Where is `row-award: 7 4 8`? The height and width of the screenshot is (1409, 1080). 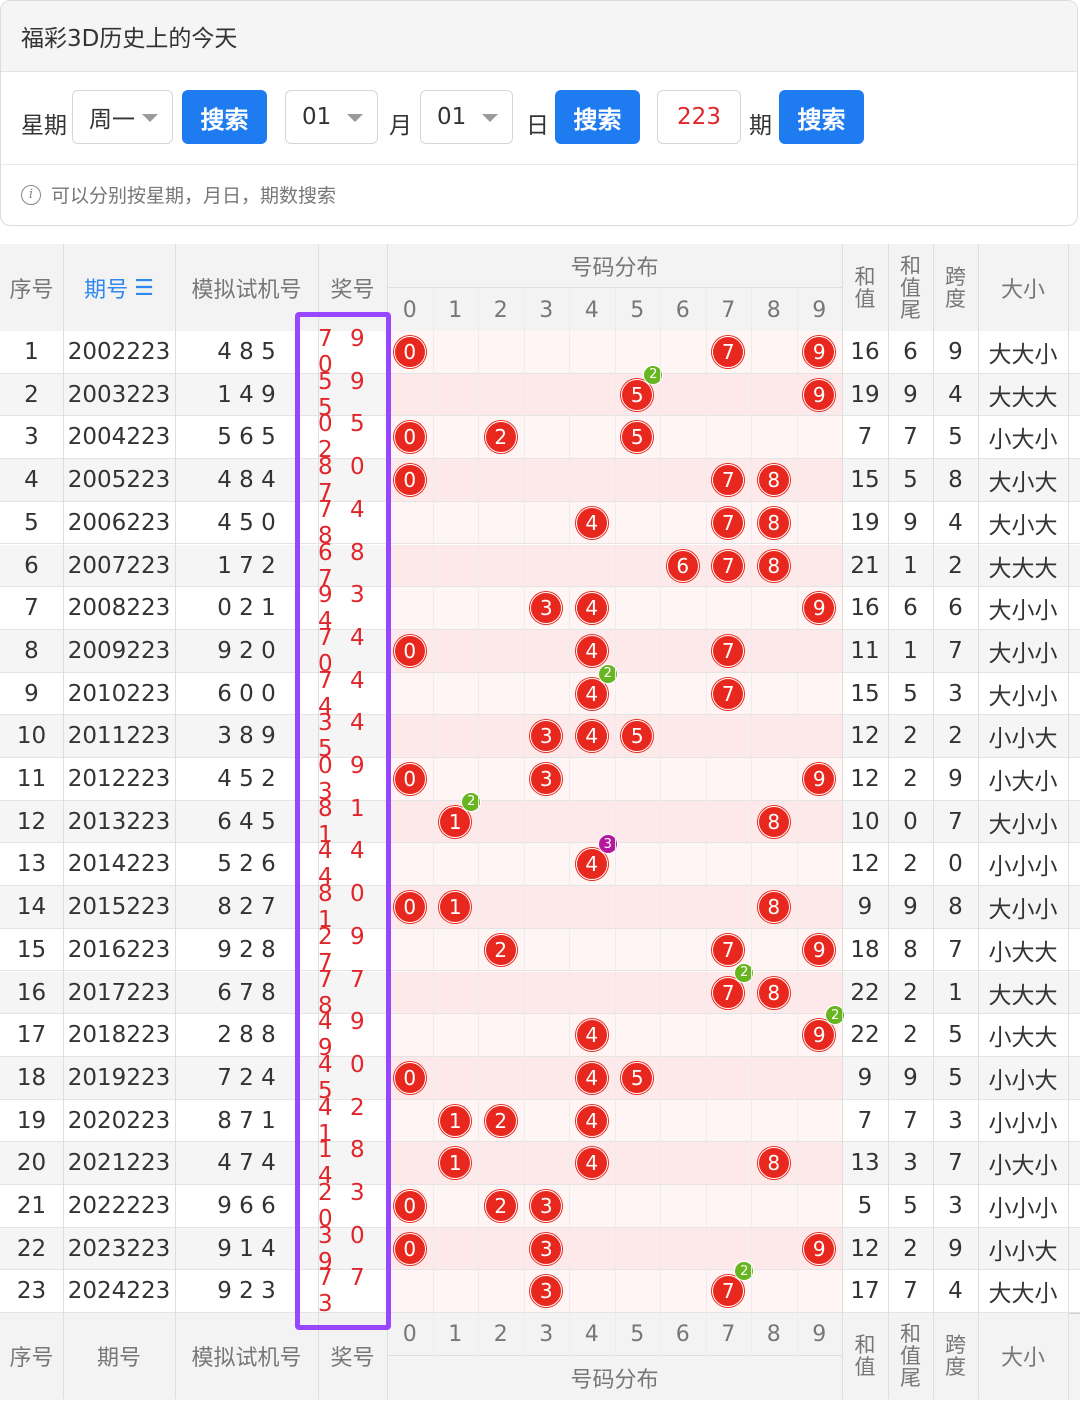 row-award: 7 4 8 is located at coordinates (344, 522).